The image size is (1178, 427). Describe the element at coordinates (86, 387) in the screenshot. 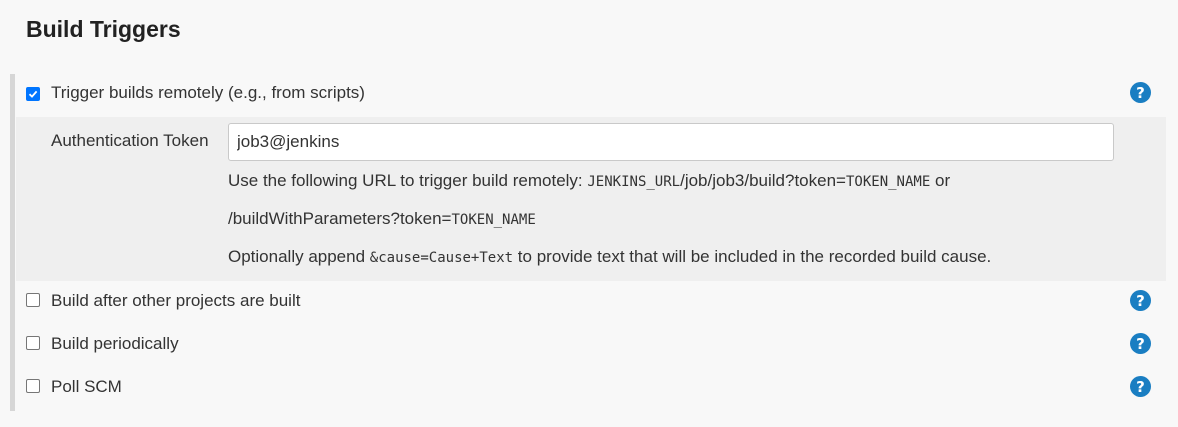

I see `trigger-poll-scm-label: Poll SCM` at that location.